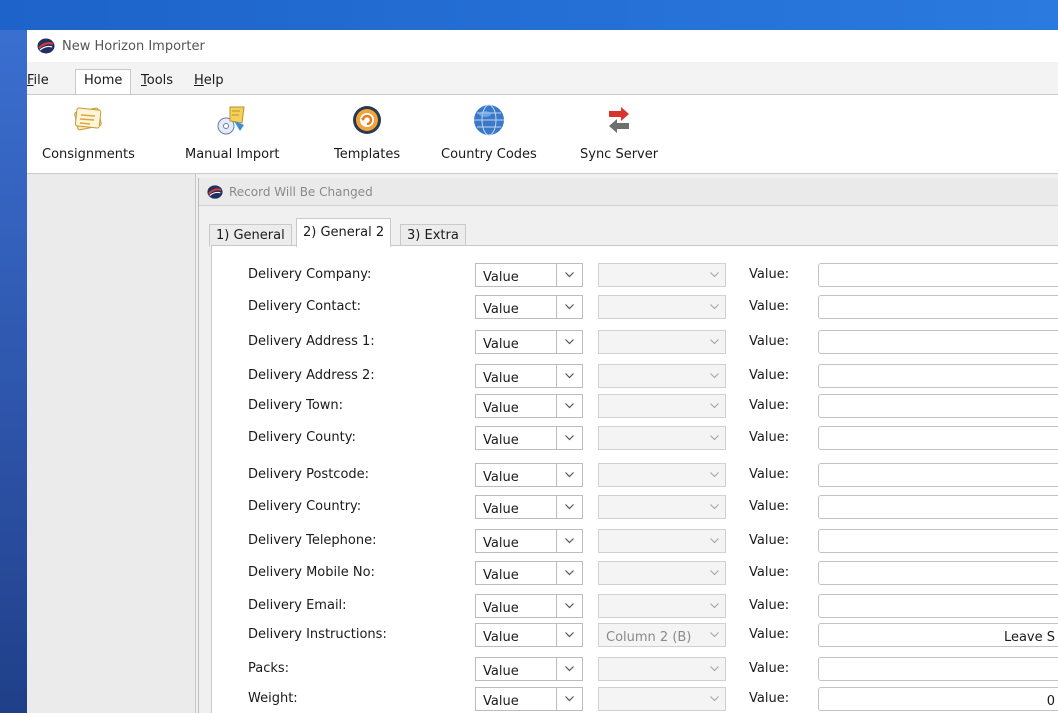 This screenshot has width=1058, height=713. I want to click on value-input: 0, so click(938, 699).